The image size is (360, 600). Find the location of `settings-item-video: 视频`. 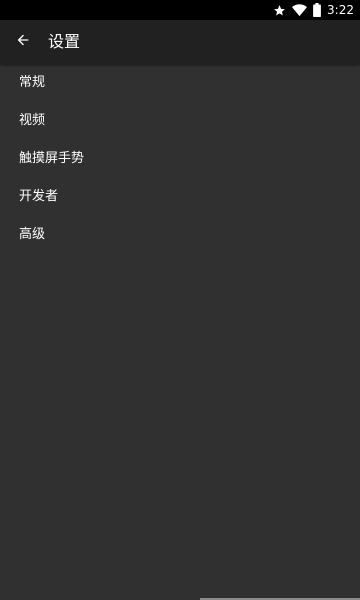

settings-item-video: 视频 is located at coordinates (180, 121).